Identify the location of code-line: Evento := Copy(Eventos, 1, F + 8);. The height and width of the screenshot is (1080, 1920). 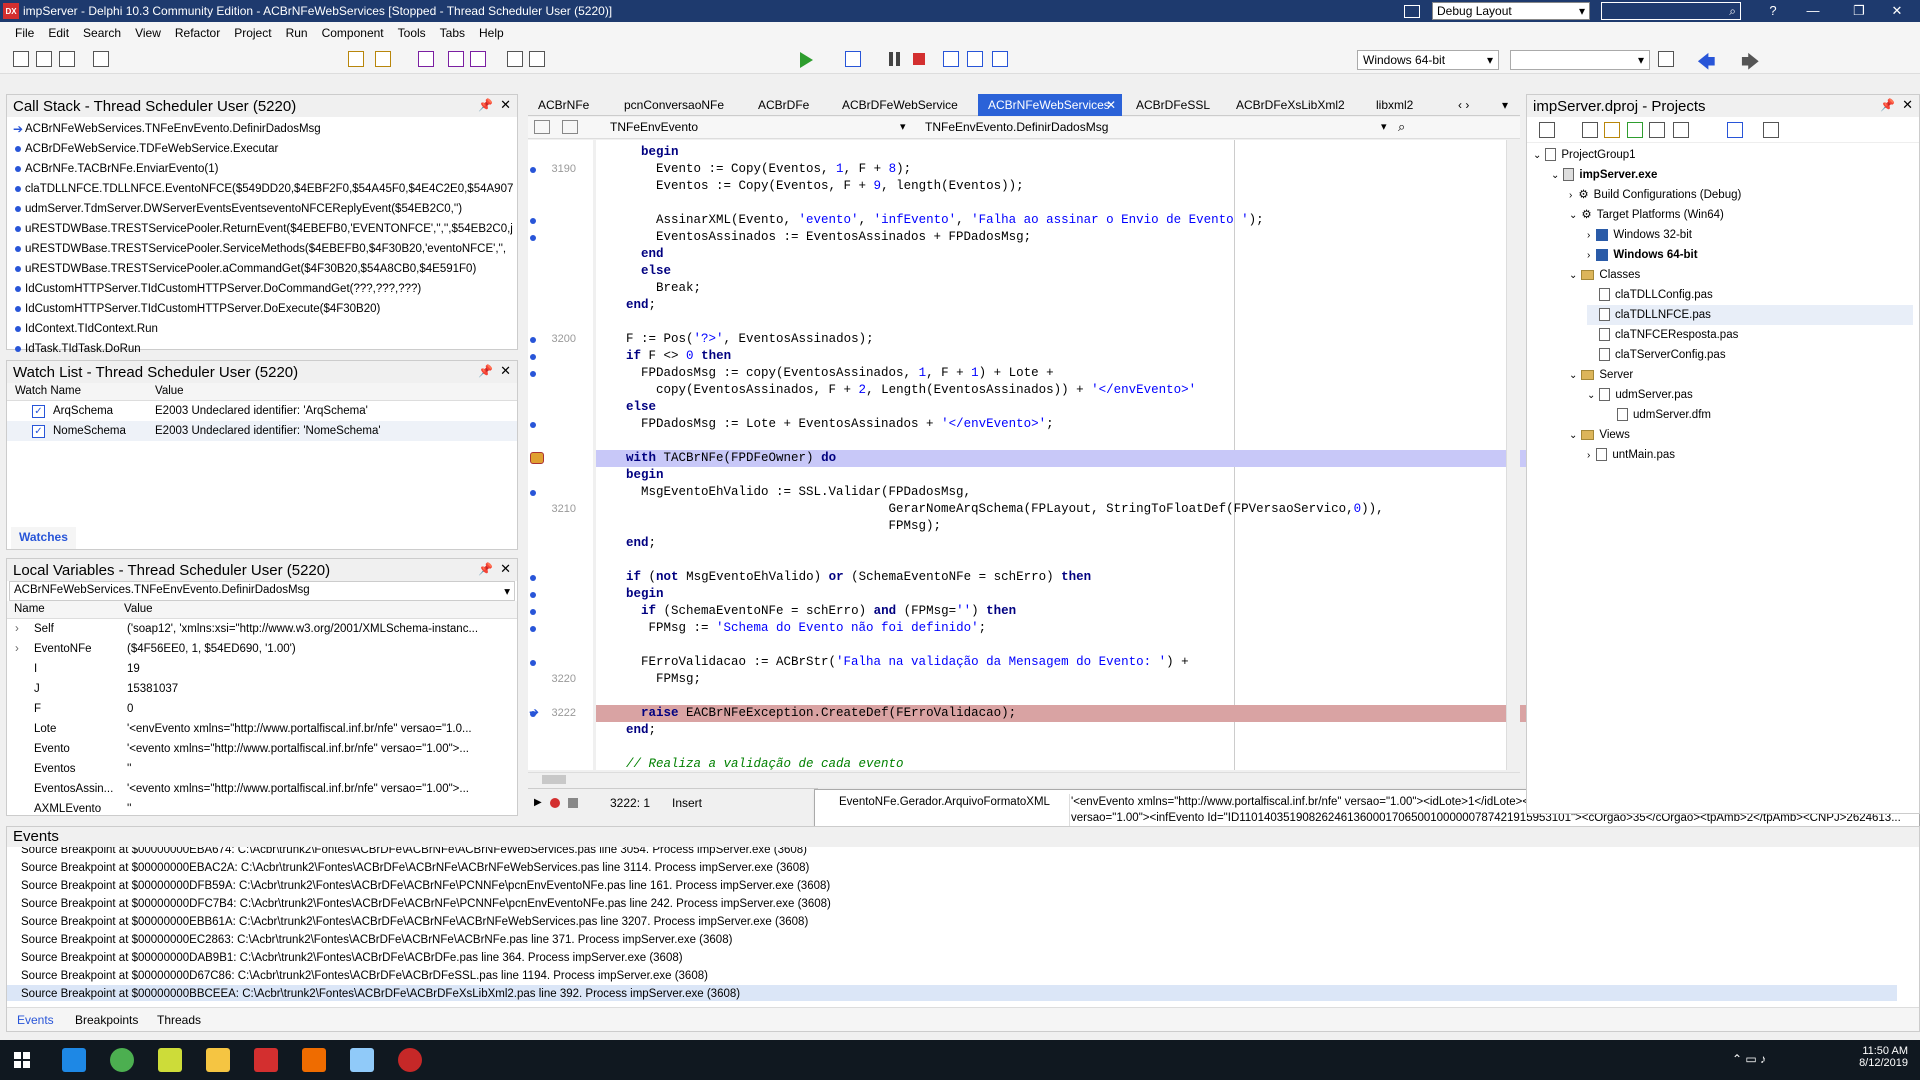
(1092, 169).